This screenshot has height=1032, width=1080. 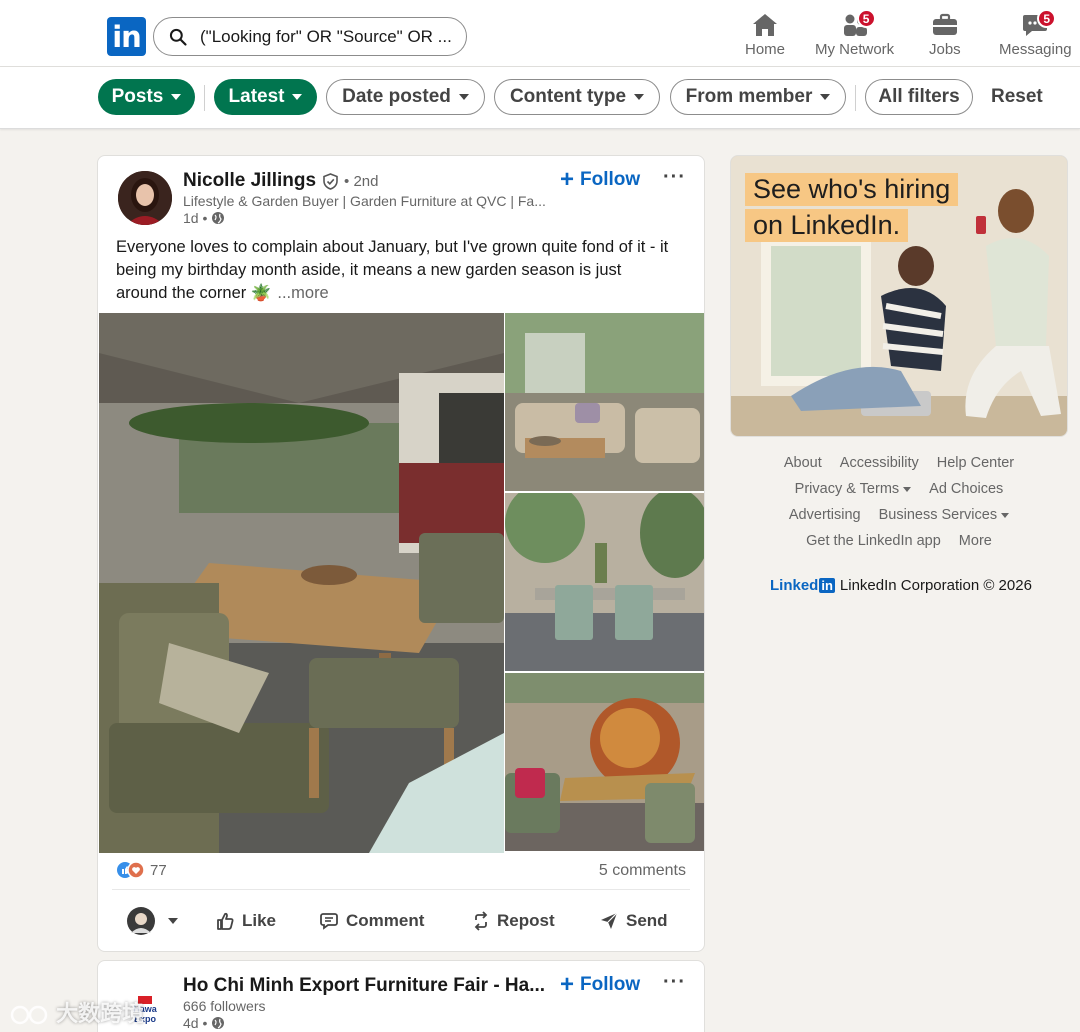 What do you see at coordinates (100, 1013) in the screenshot?
I see `watermark-text: 大数跨境` at bounding box center [100, 1013].